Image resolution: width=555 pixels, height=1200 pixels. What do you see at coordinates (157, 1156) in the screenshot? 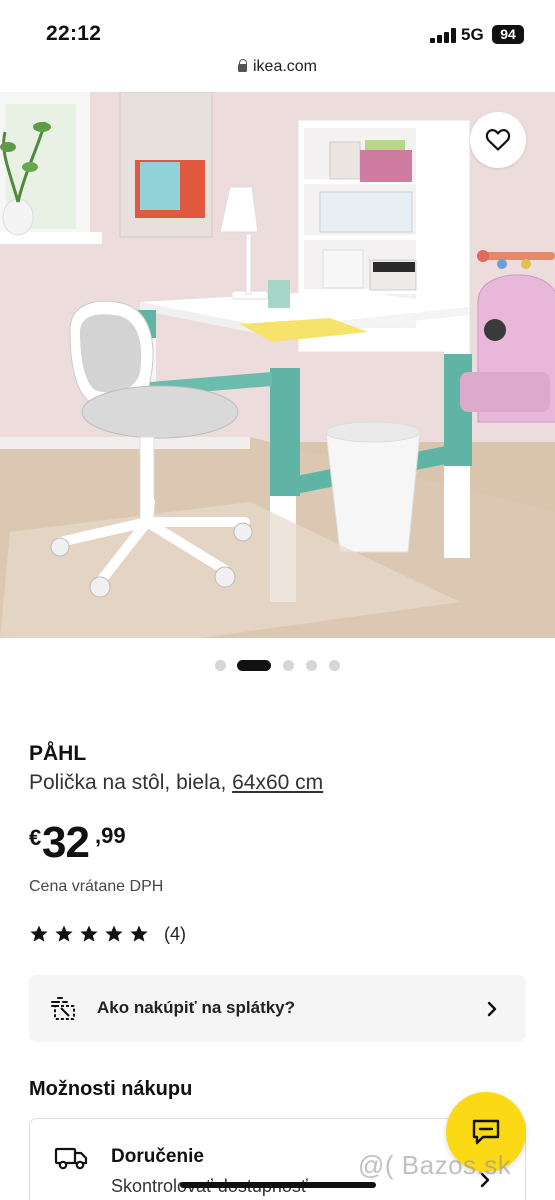
I see `delivery-title: Doručenie` at bounding box center [157, 1156].